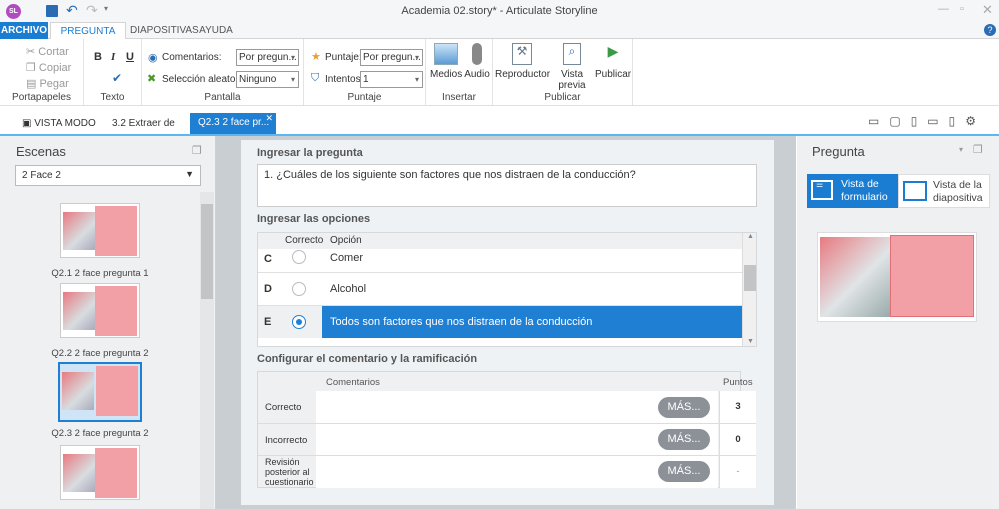 Image resolution: width=999 pixels, height=509 pixels. What do you see at coordinates (299, 322) in the screenshot?
I see `correct-radio-checked` at bounding box center [299, 322].